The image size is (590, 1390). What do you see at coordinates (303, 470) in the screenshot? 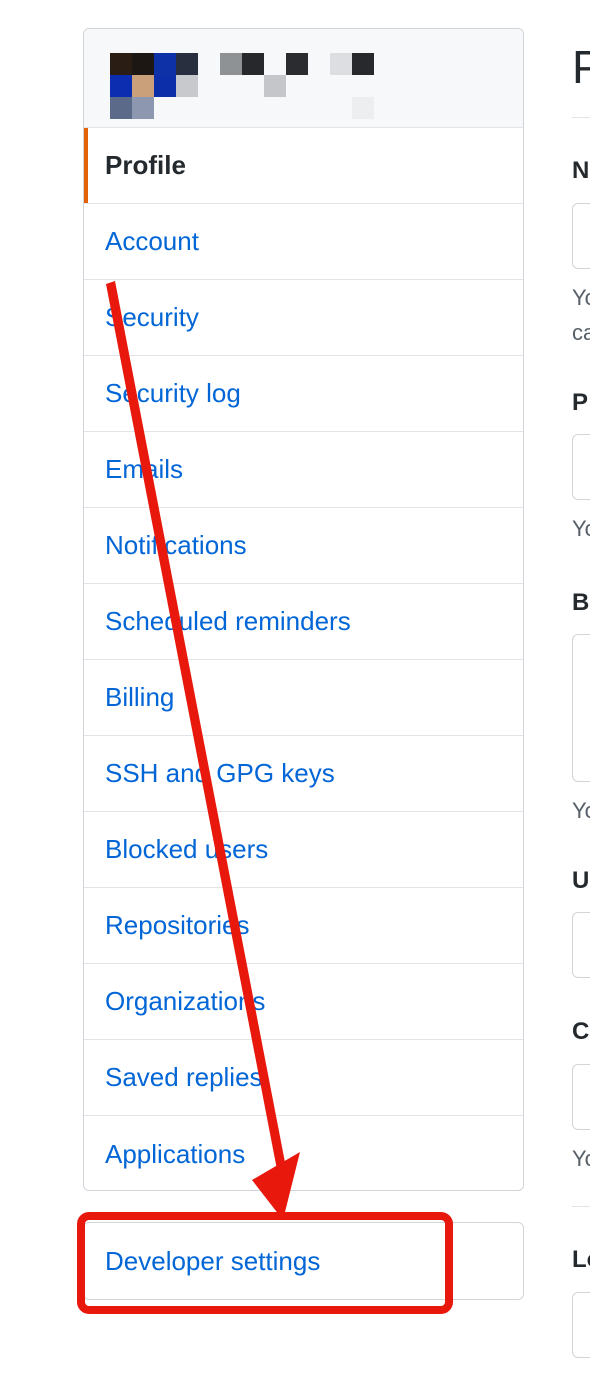
I see `menu-item-emails: Emails` at bounding box center [303, 470].